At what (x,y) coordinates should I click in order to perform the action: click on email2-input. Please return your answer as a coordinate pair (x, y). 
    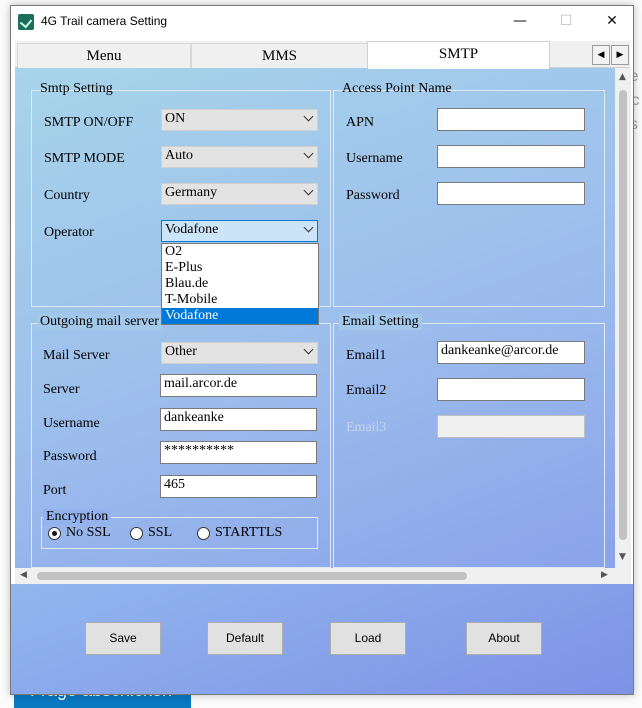
    Looking at the image, I should click on (511, 389).